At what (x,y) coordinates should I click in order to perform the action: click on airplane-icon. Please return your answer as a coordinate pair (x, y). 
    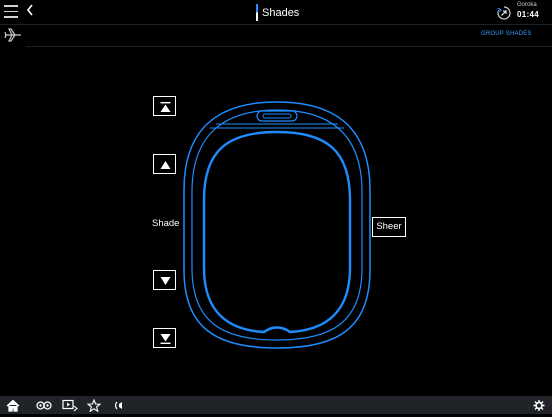
    Looking at the image, I should click on (13, 35).